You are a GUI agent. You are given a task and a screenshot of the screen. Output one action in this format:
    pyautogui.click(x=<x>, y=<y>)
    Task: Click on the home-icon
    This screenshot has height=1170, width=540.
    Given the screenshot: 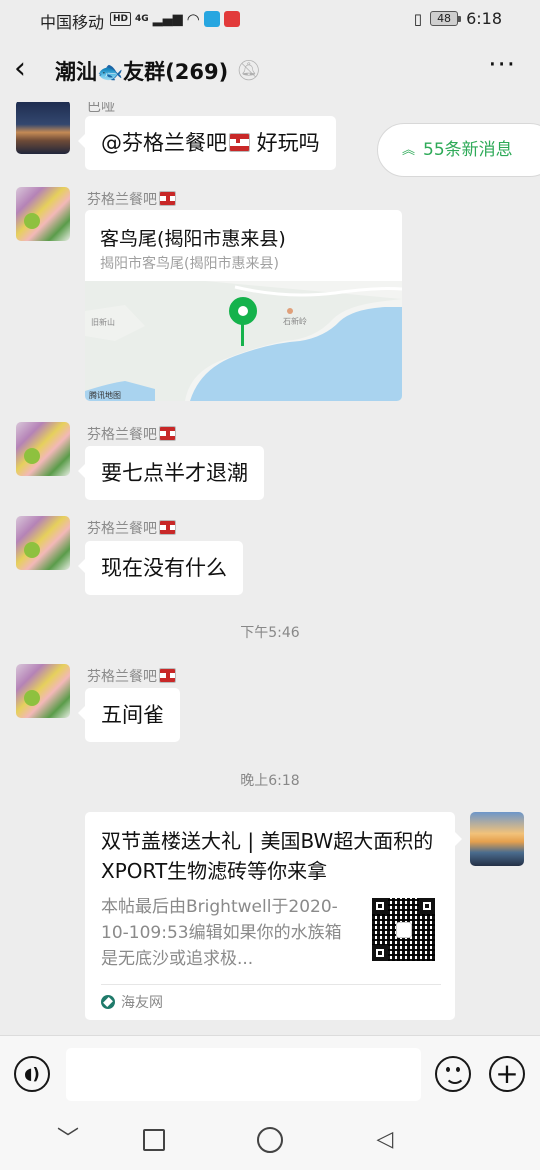 What is the action you would take?
    pyautogui.click(x=270, y=1140)
    